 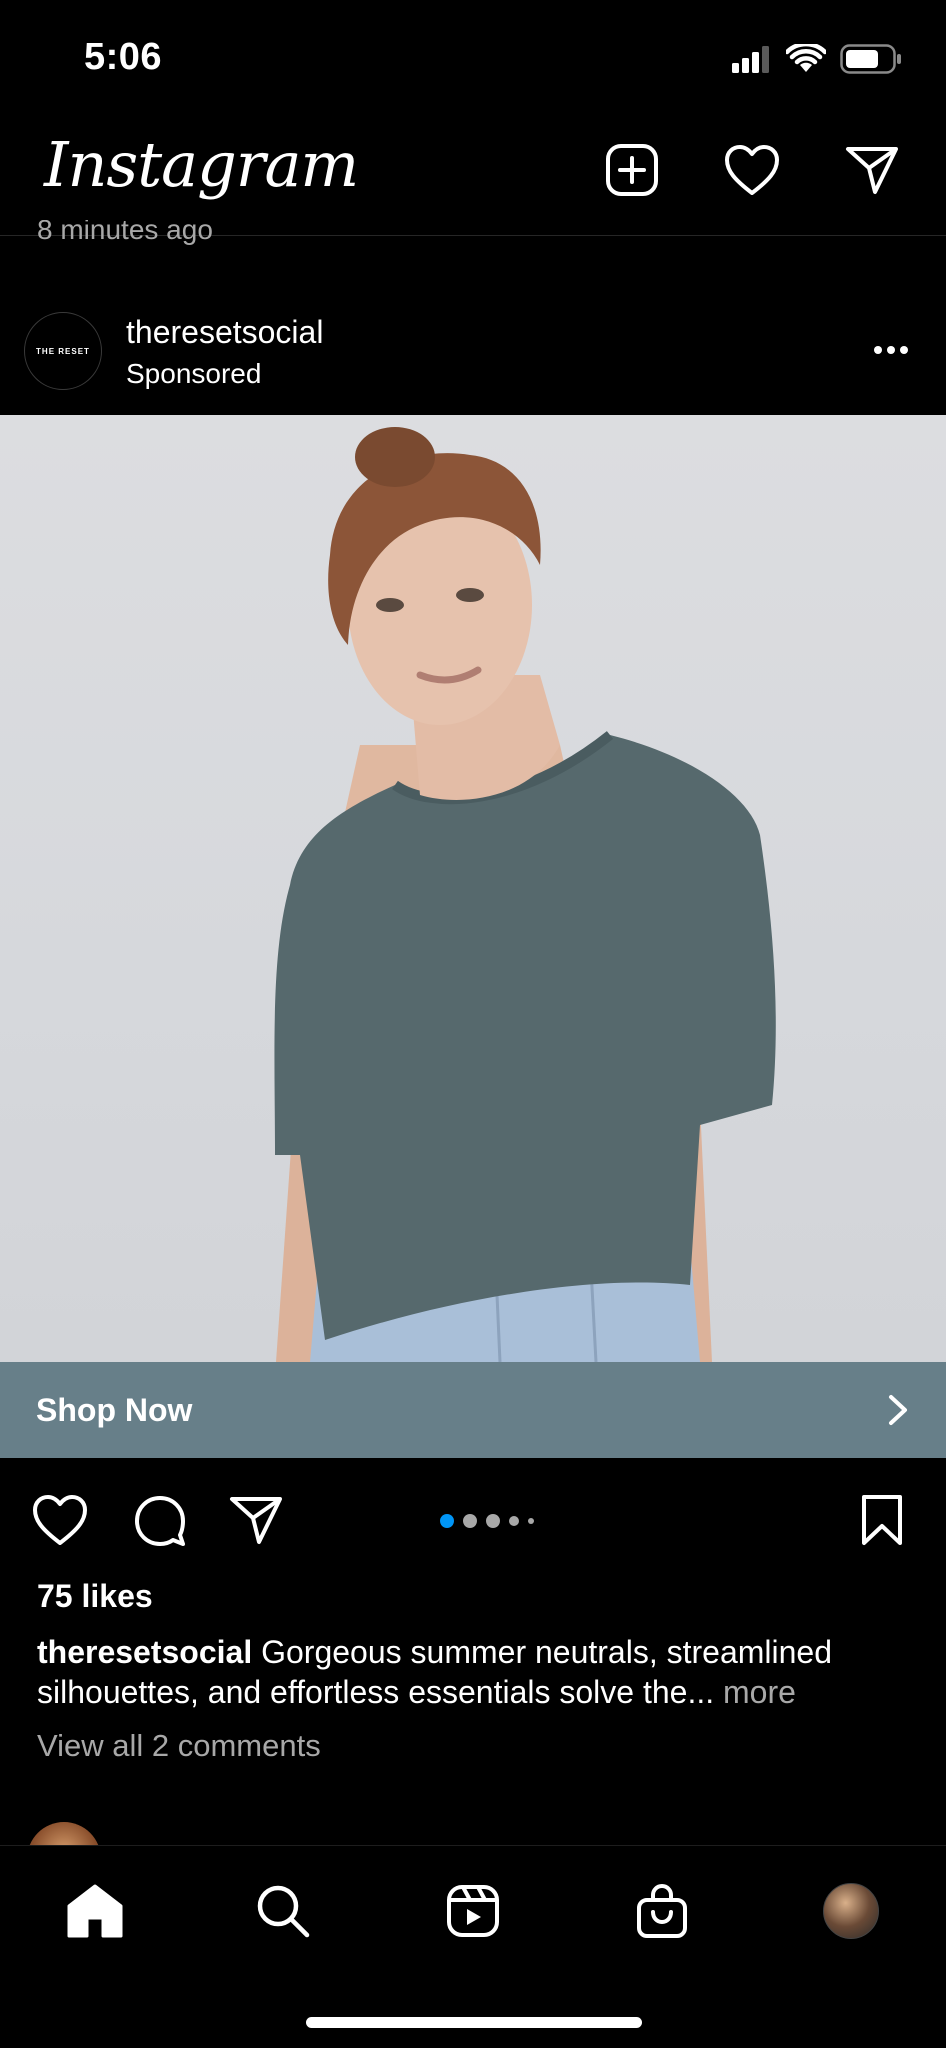 I want to click on battery-icon, so click(x=870, y=59).